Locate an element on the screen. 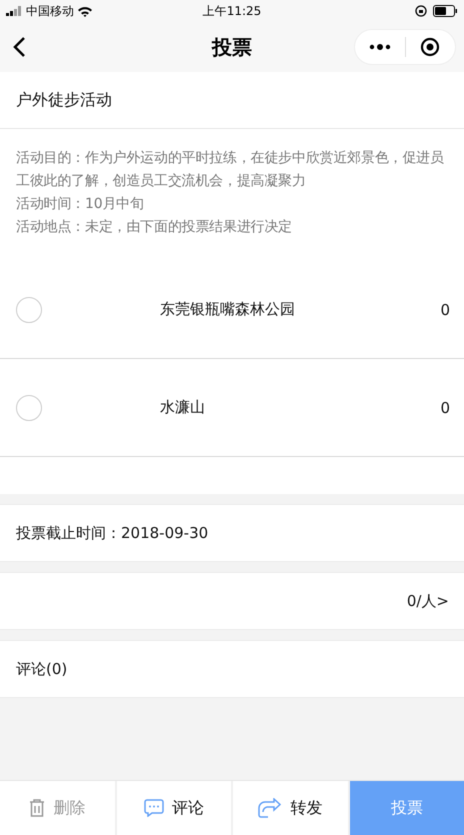 Image resolution: width=464 pixels, height=835 pixels. wifi-icon is located at coordinates (85, 11).